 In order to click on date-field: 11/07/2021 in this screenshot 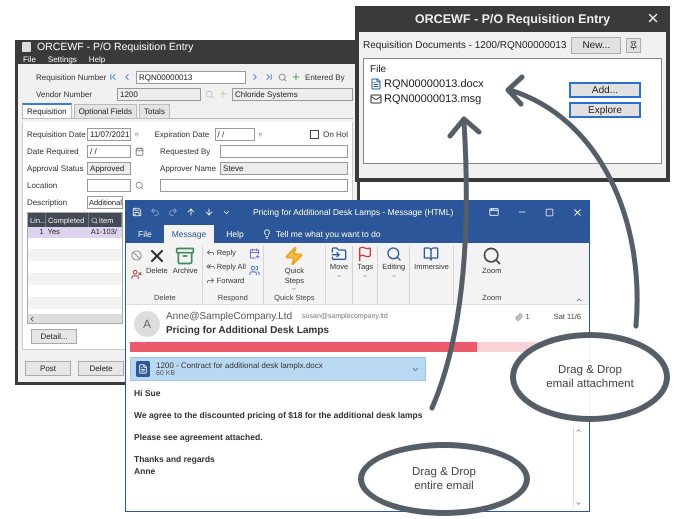, I will do `click(109, 134)`.